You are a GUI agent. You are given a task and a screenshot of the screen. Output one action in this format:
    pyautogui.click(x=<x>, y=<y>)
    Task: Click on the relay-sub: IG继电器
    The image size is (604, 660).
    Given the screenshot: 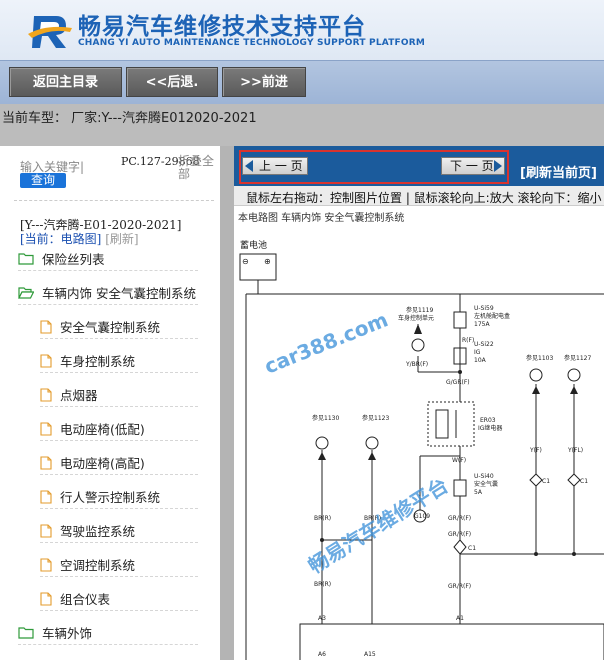 What is the action you would take?
    pyautogui.click(x=490, y=428)
    